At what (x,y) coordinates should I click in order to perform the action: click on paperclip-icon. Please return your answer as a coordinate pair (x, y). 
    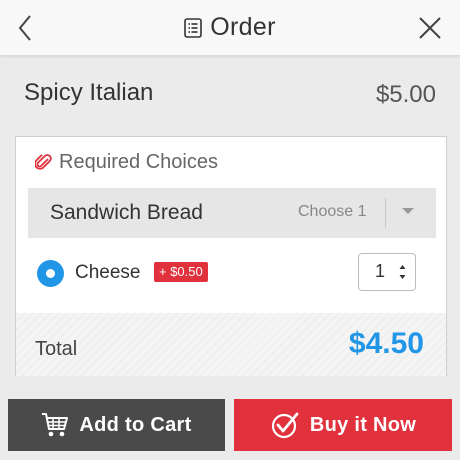
    Looking at the image, I should click on (43, 161).